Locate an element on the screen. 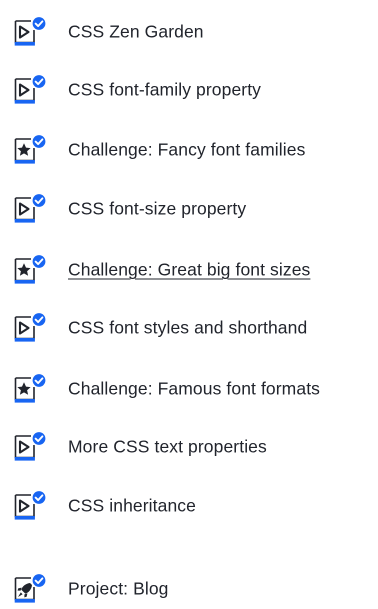 The image size is (378, 609). lesson-item: Challenge: Fancy font families is located at coordinates (189, 150).